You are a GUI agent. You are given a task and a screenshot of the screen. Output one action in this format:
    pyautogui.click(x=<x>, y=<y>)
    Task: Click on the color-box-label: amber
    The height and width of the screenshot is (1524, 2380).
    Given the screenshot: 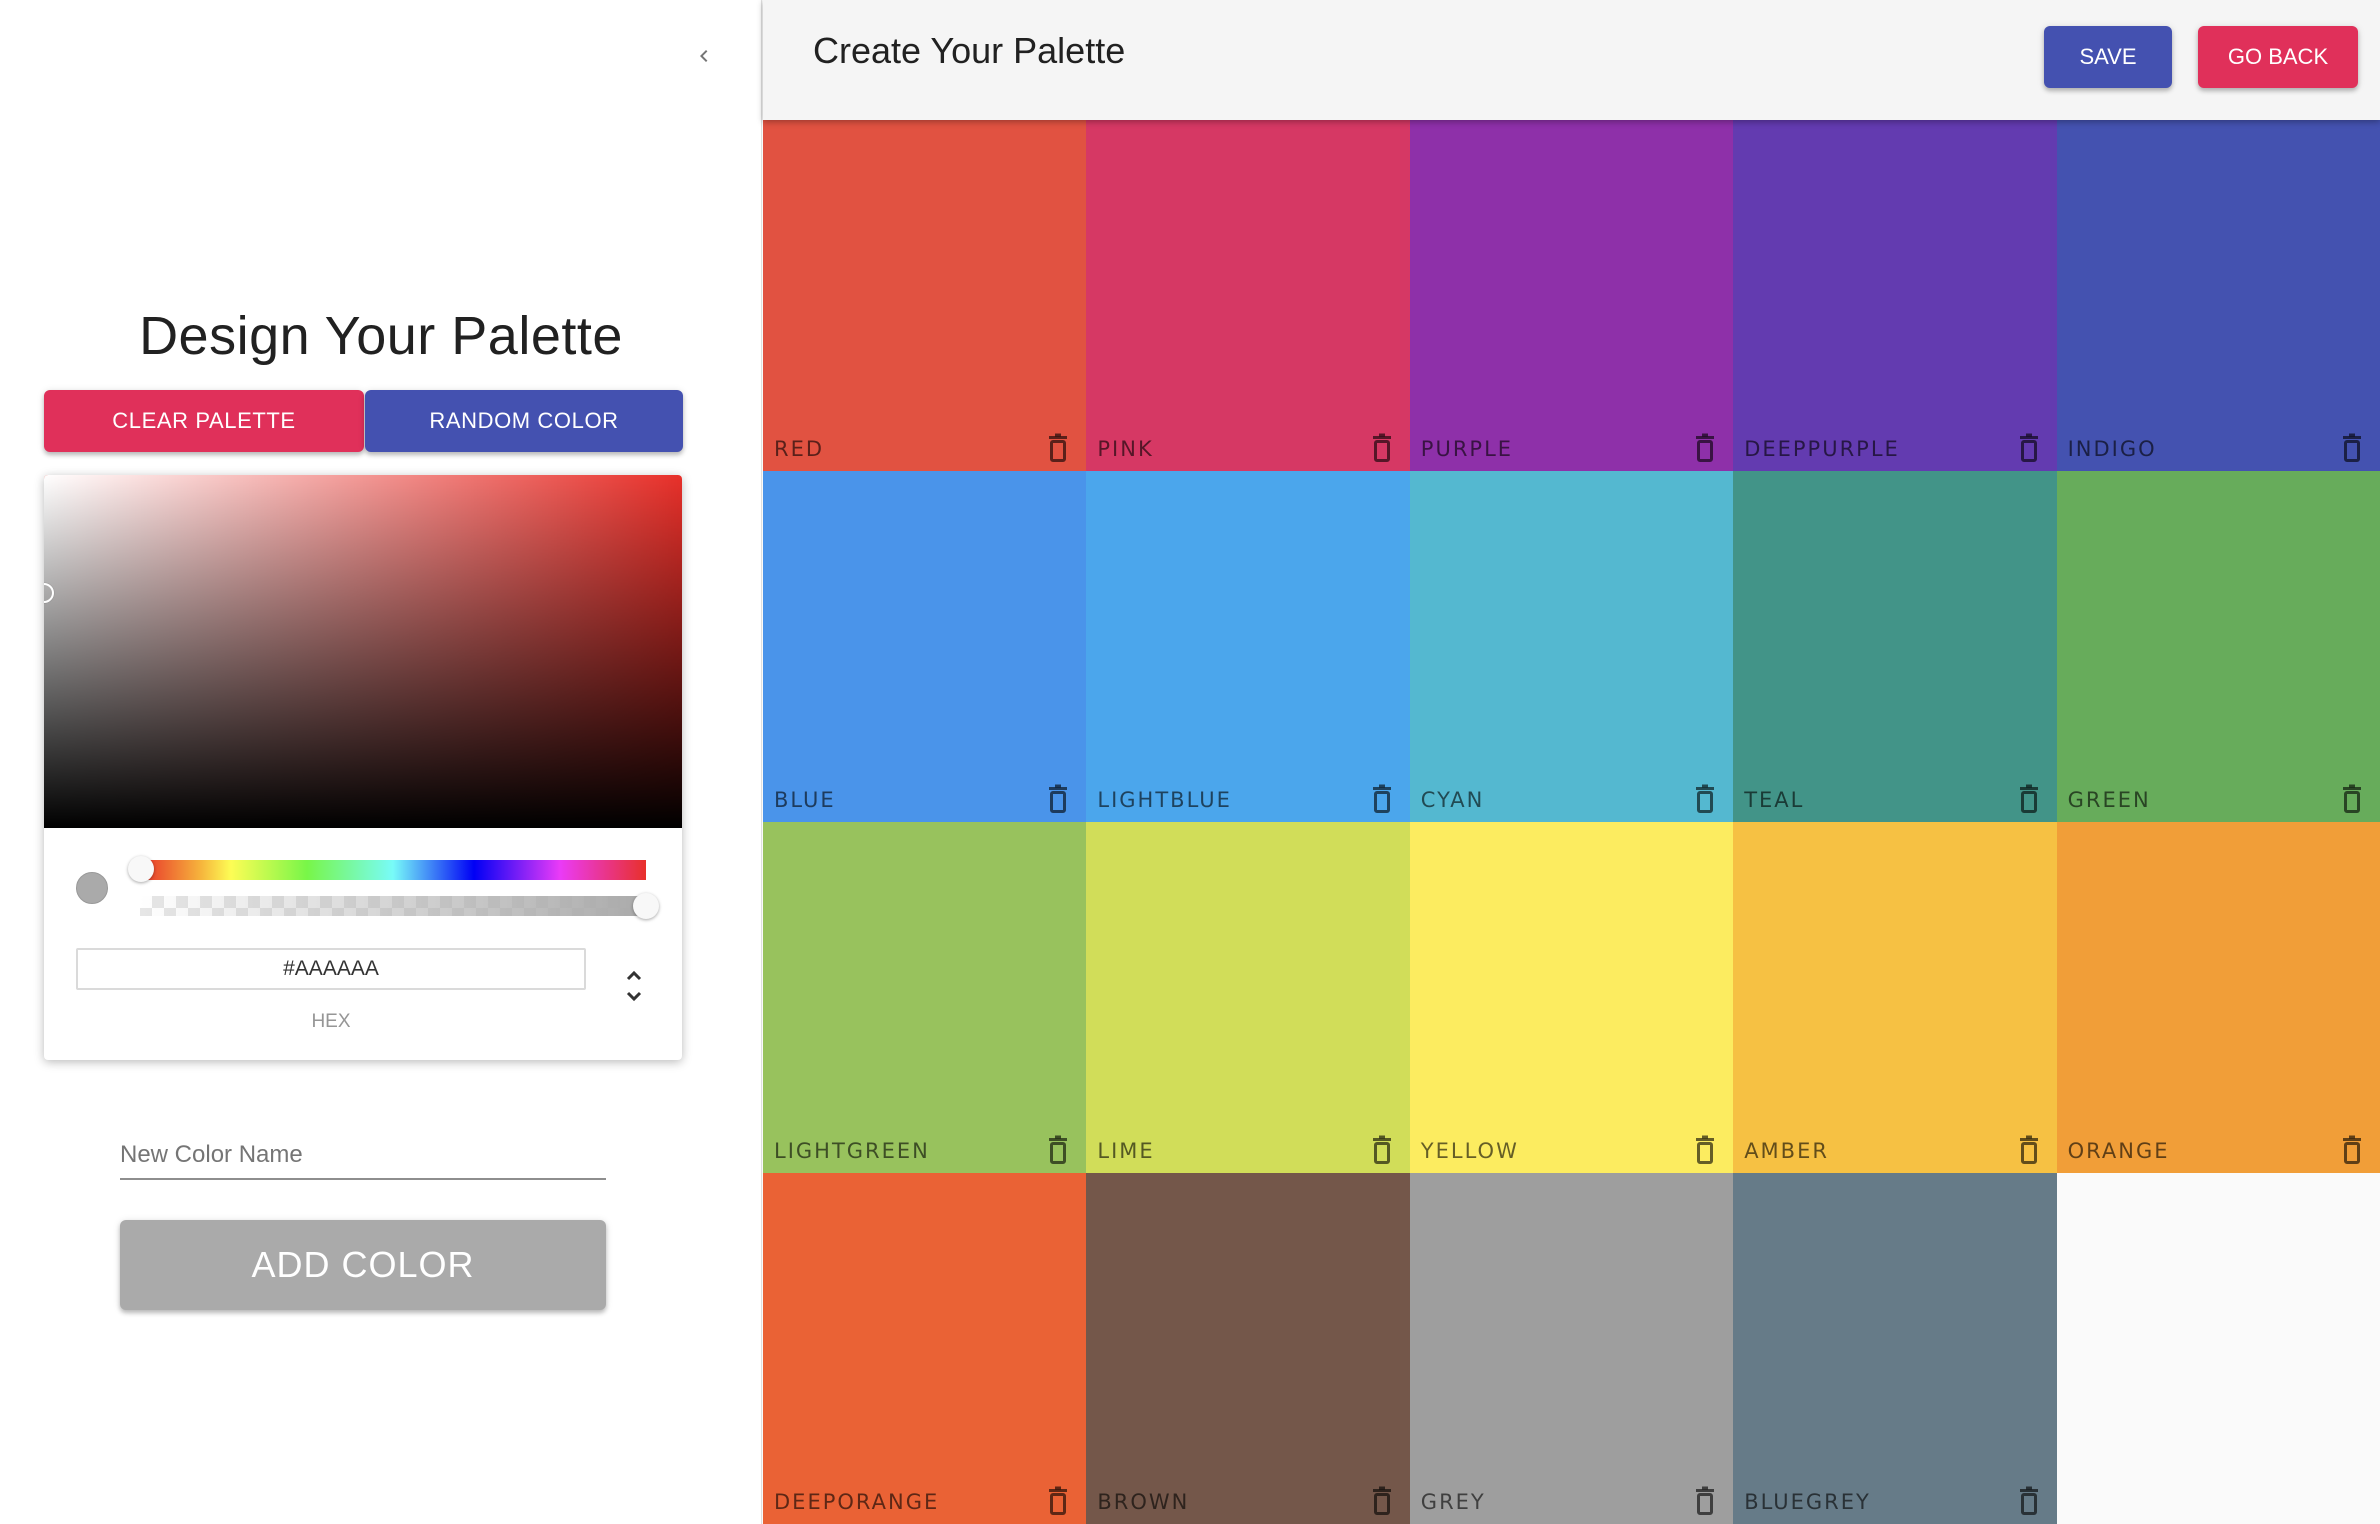 What is the action you would take?
    pyautogui.click(x=1786, y=1151)
    